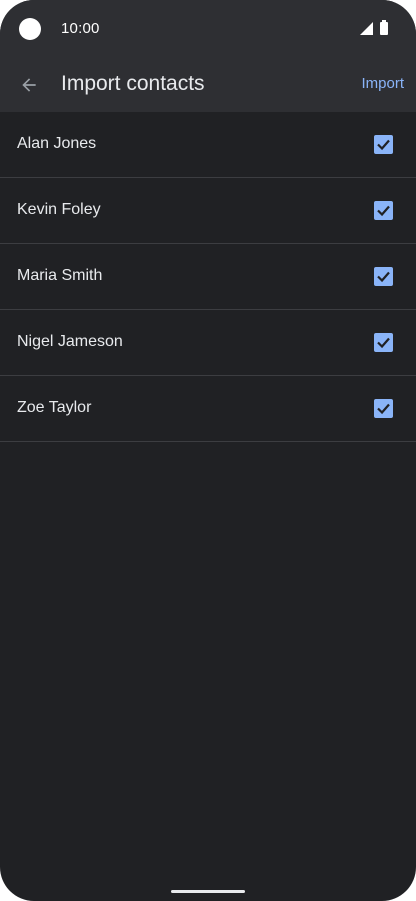 The height and width of the screenshot is (901, 416). I want to click on top-bar: 10:00 Import contacts Import, so click(208, 56).